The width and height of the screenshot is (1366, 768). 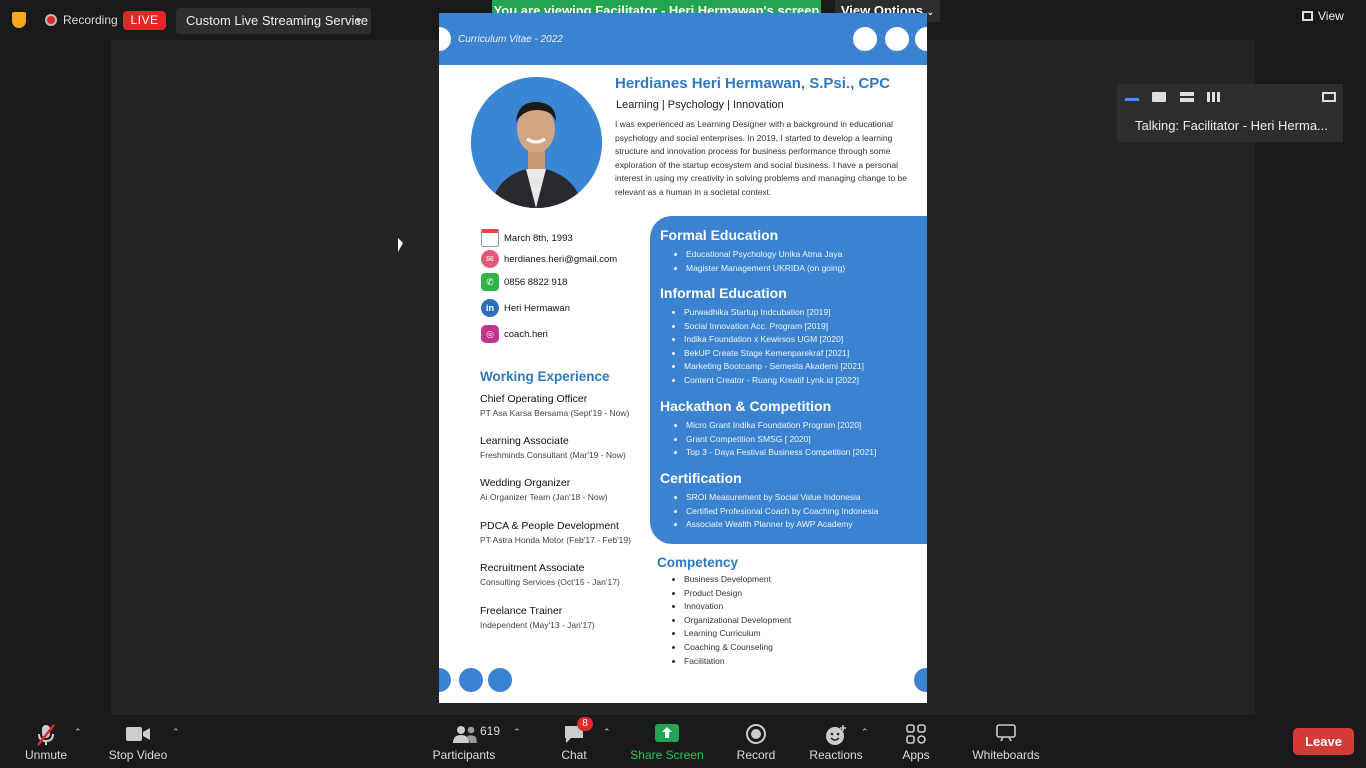 I want to click on job-title: Wedding Organizer, so click(x=525, y=483).